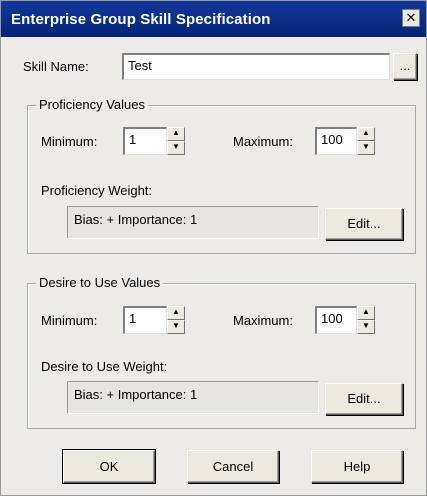 This screenshot has height=496, width=427. I want to click on desire-group-title: Desire to Use Values, so click(100, 282).